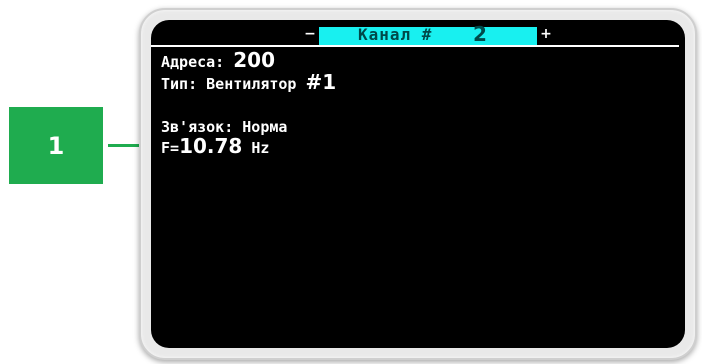  Describe the element at coordinates (211, 146) in the screenshot. I see `frequency-value: 10.78` at that location.